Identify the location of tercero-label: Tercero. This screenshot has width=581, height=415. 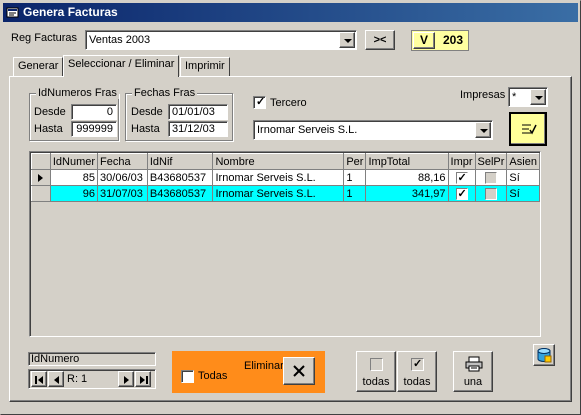
(288, 103).